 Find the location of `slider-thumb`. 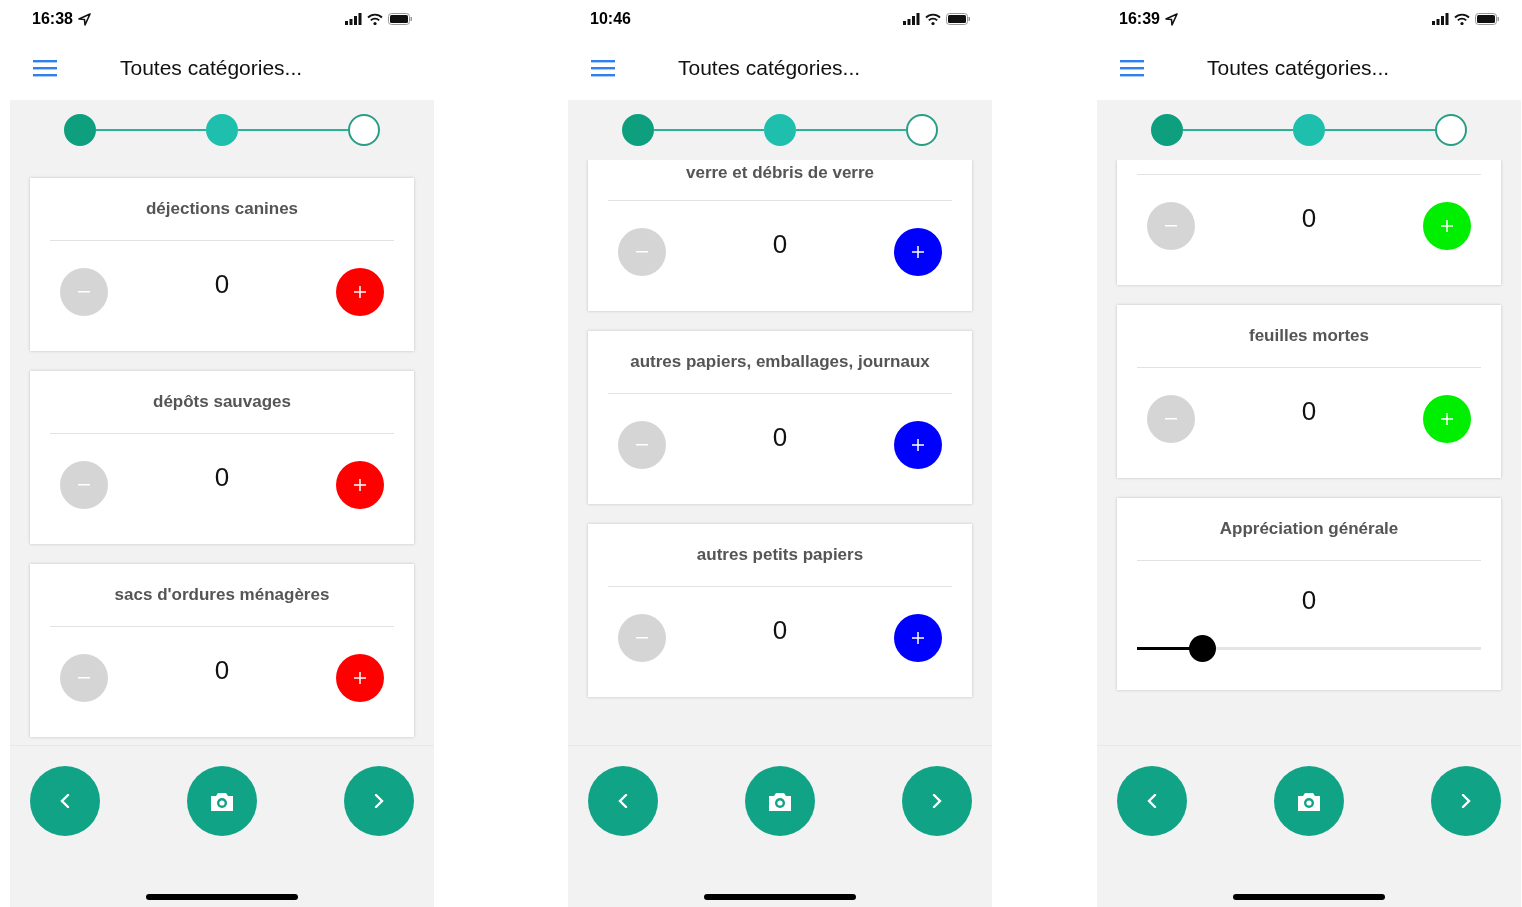

slider-thumb is located at coordinates (1203, 648).